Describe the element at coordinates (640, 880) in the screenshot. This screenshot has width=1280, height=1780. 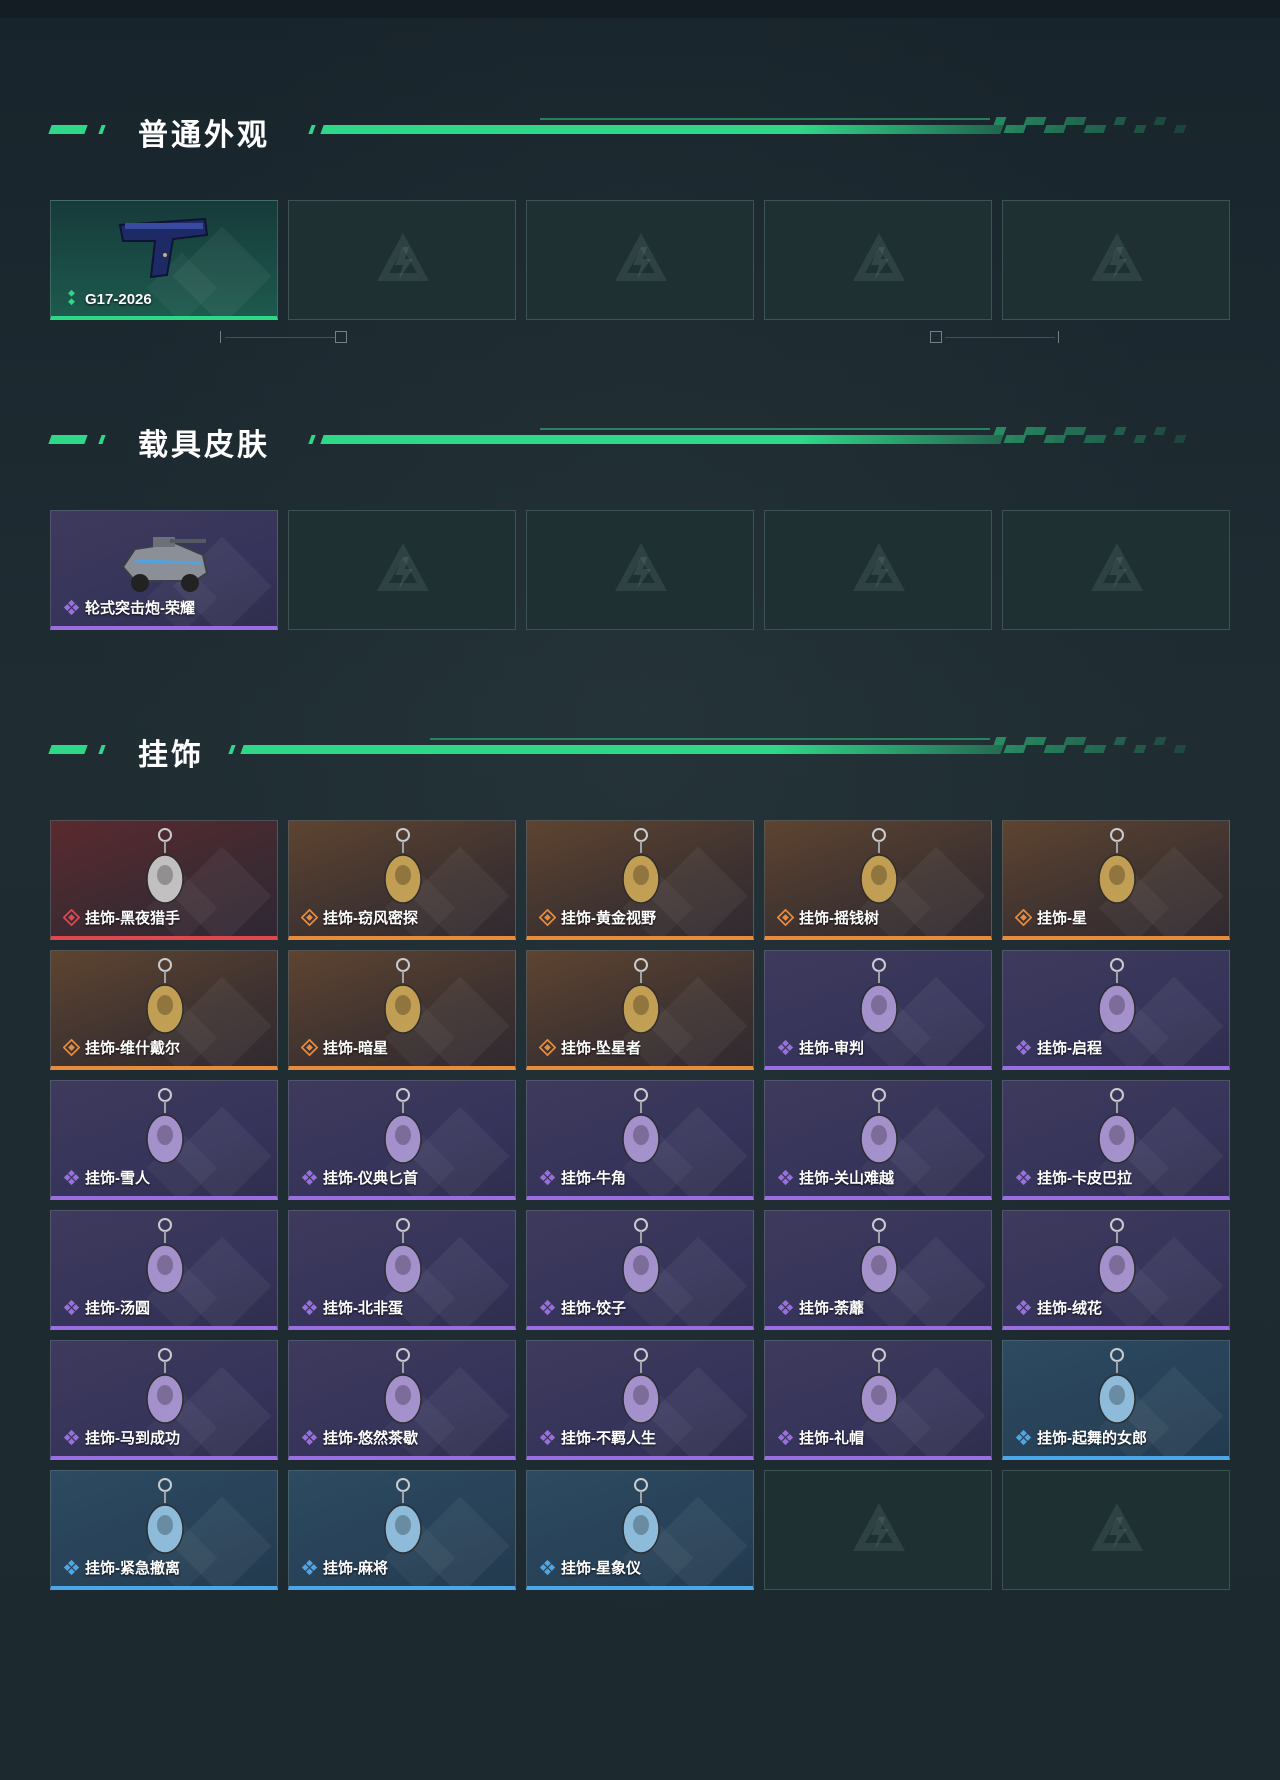
I see `item-card: 挂饰-黄金视野` at that location.